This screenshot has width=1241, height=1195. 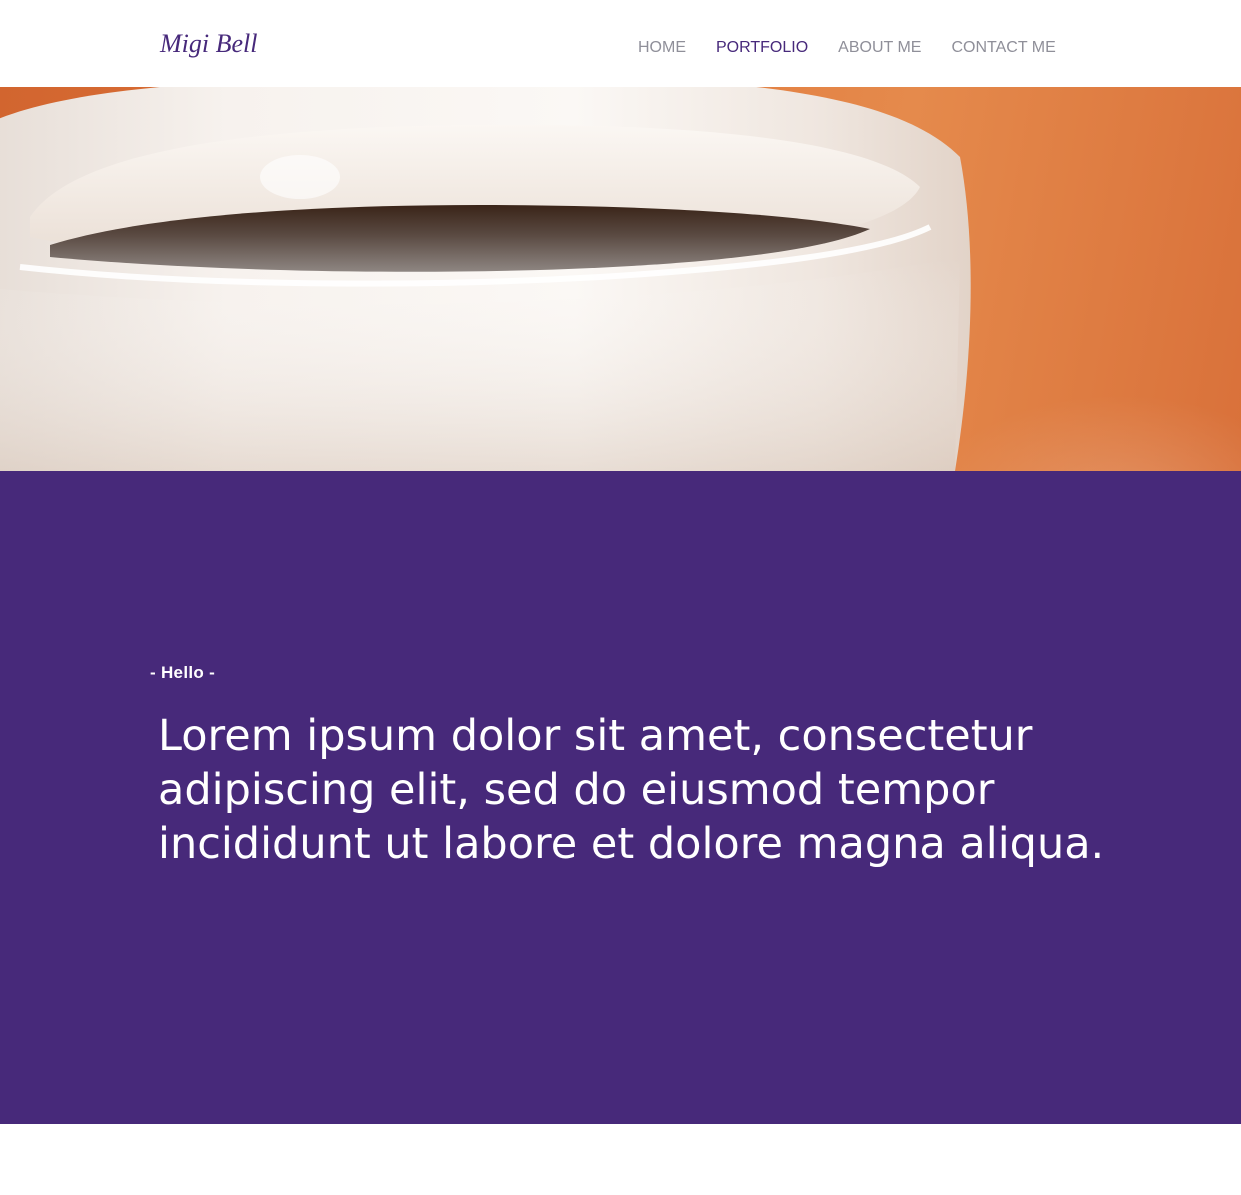 I want to click on main-nav: HOME PORTFOLIO ABOUT ME CONTACT ME, so click(x=847, y=48).